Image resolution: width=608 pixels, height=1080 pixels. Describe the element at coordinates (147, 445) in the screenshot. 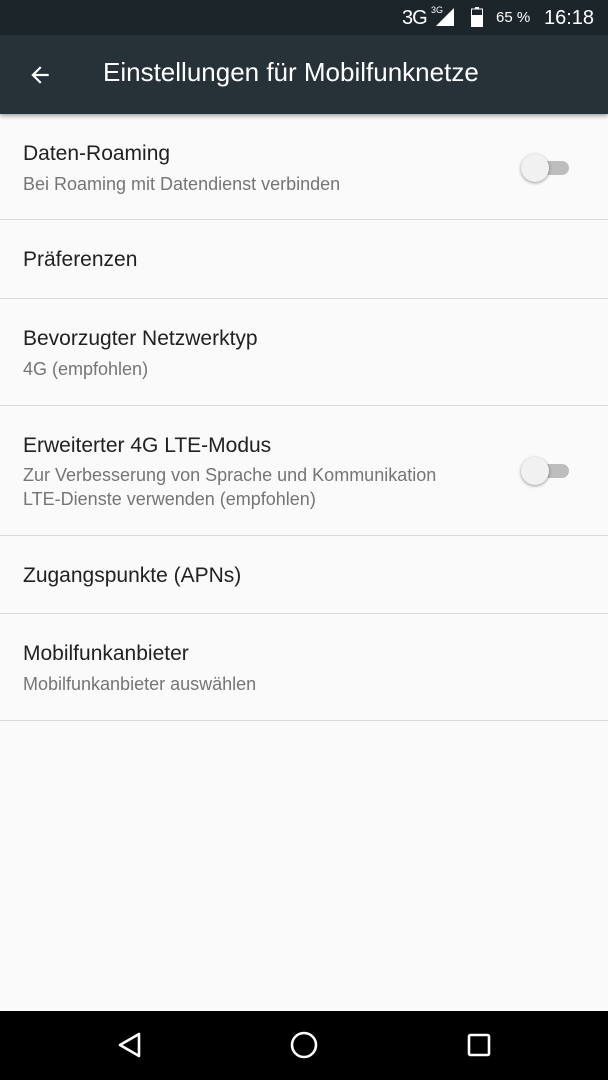

I see `setting-title: Erweiterter 4G LTE-Modus` at that location.